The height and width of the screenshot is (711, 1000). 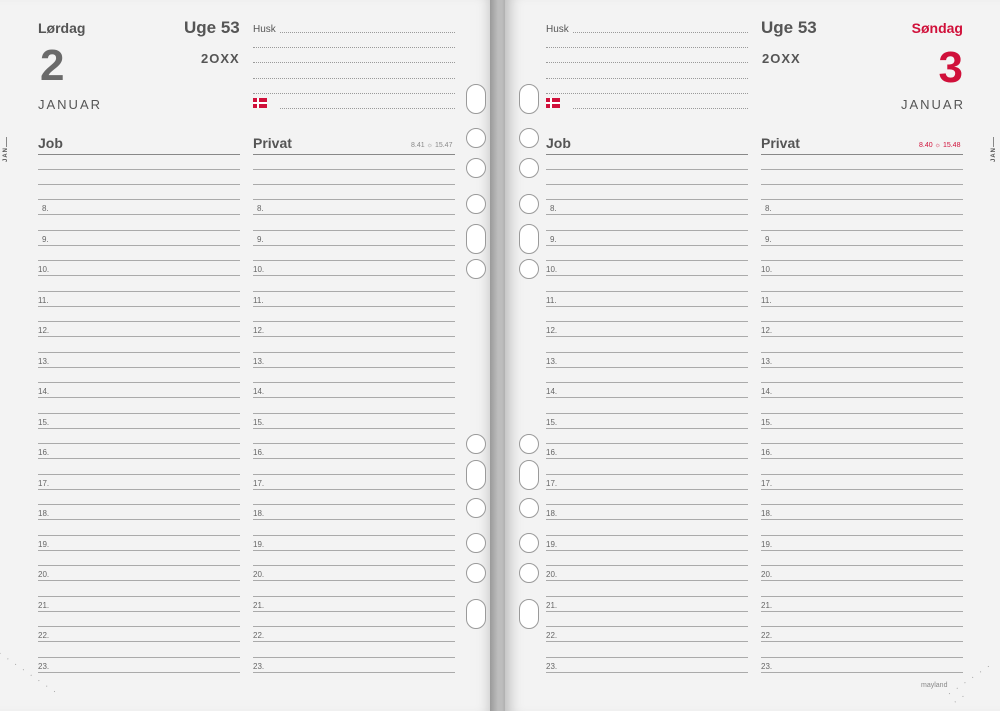 I want to click on hour-label: 13., so click(x=259, y=361).